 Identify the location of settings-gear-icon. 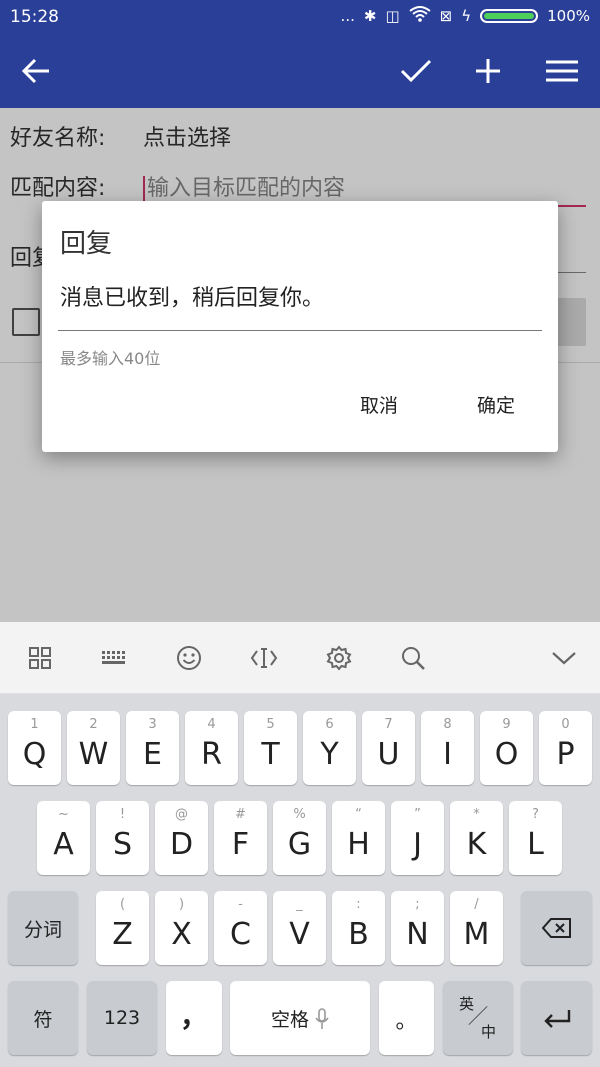
(339, 658).